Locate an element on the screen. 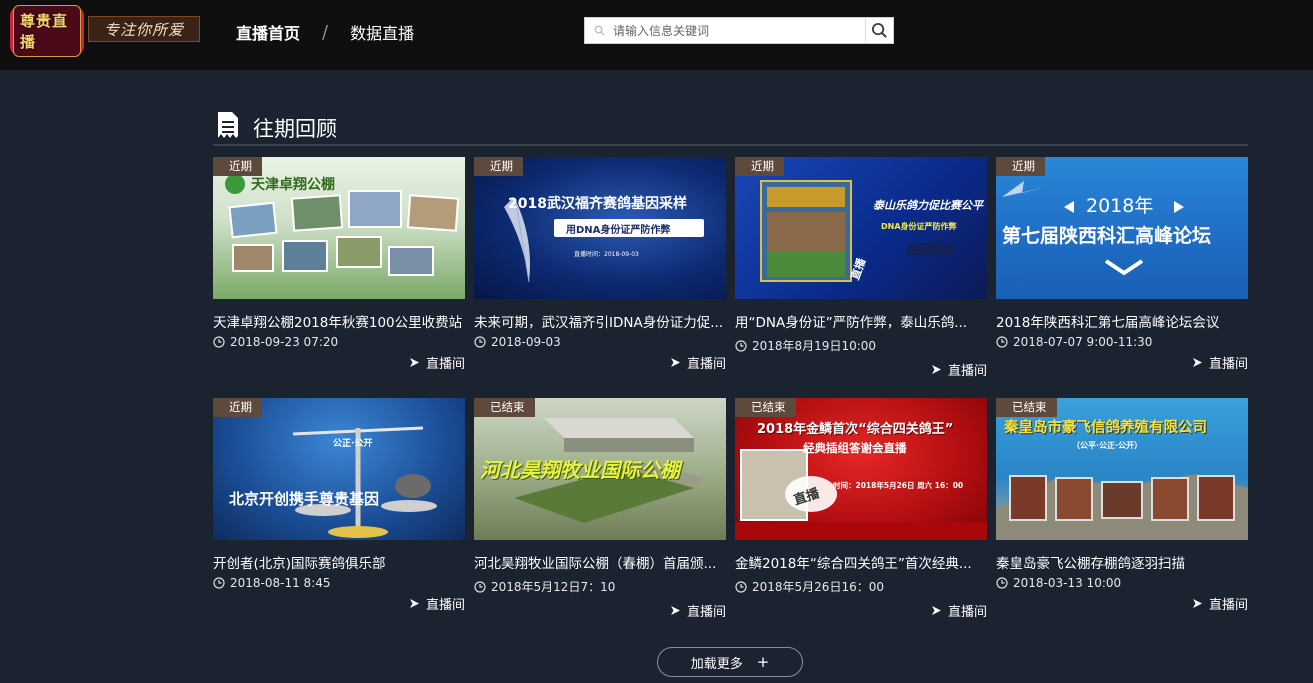 The image size is (1313, 683). thumbnail-subtitle: DNA身份证严防作弊 is located at coordinates (919, 226).